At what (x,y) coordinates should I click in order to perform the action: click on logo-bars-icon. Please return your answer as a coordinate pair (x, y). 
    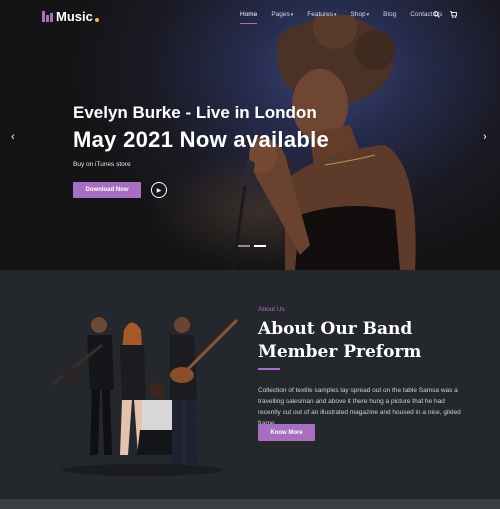
    Looking at the image, I should click on (47, 16).